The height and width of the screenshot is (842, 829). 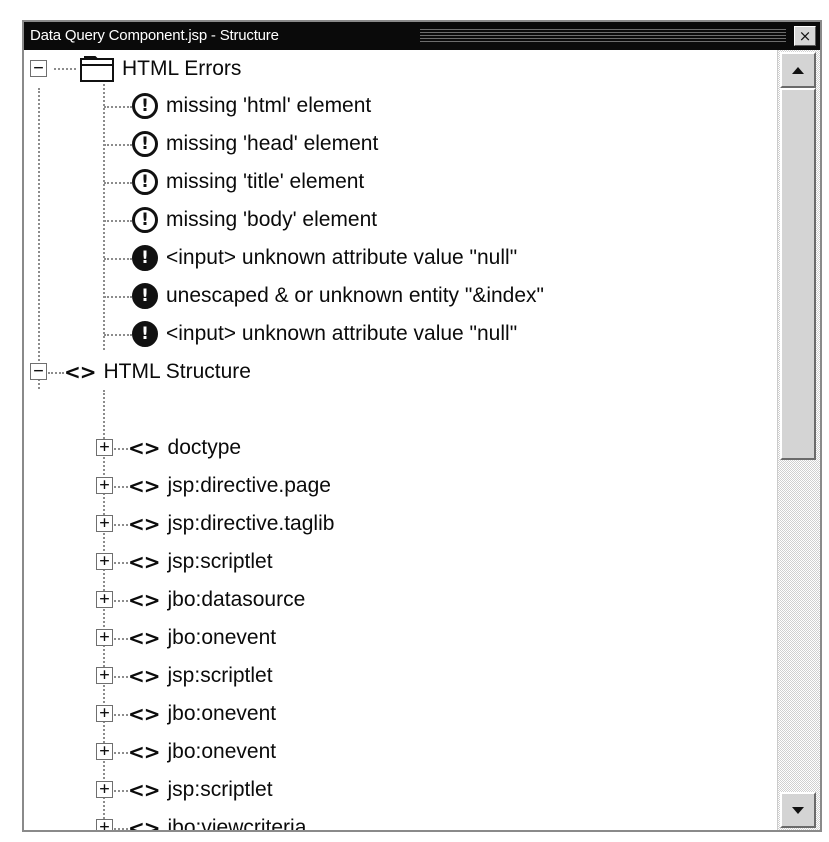 What do you see at coordinates (177, 371) in the screenshot?
I see `tree-node-label: HTML Structure` at bounding box center [177, 371].